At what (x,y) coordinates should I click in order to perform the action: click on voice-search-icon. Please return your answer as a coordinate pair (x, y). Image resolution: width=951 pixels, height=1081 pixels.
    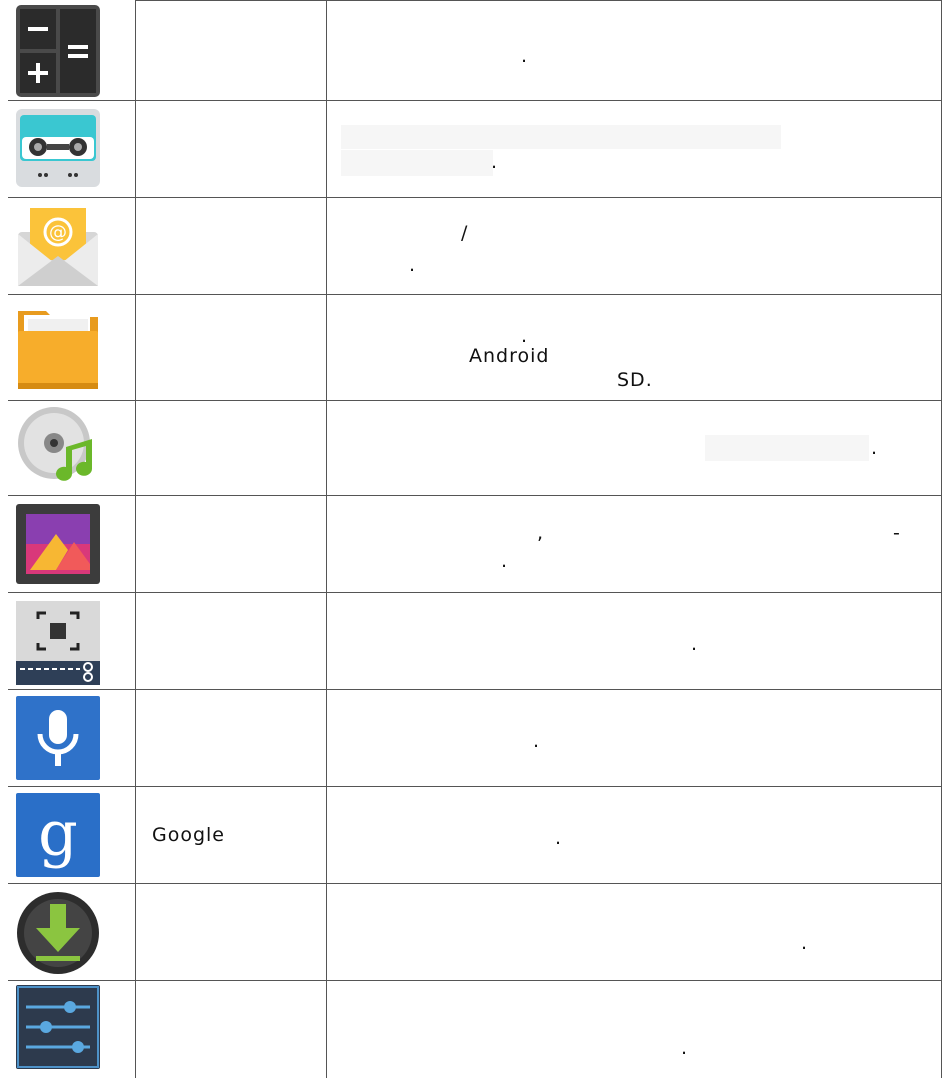
    Looking at the image, I should click on (58, 738).